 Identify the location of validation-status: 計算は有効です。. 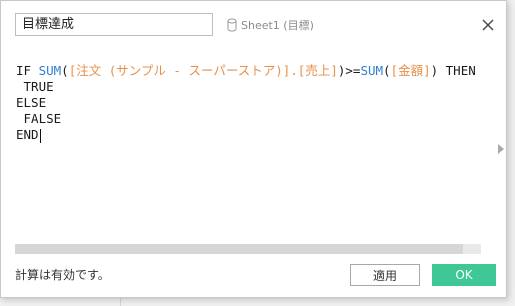
(62, 275).